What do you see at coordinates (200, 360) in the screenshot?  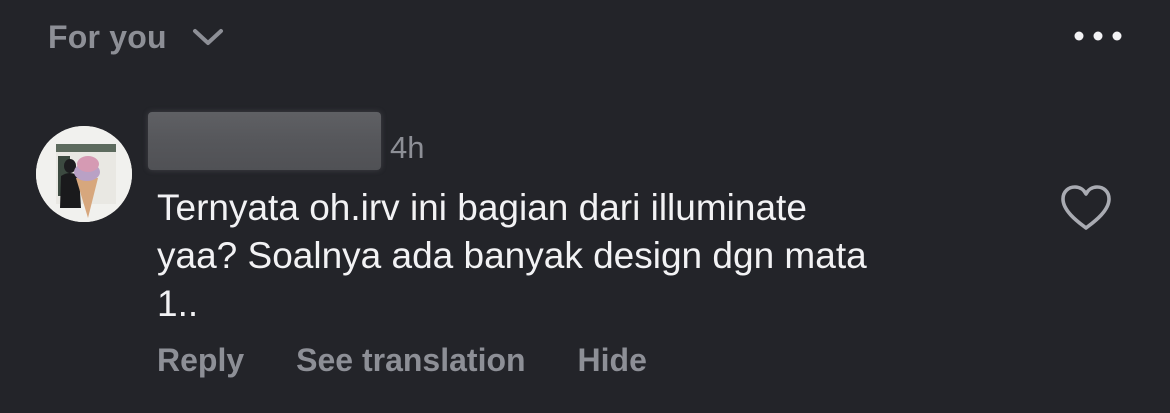 I see `reply-button: Reply` at bounding box center [200, 360].